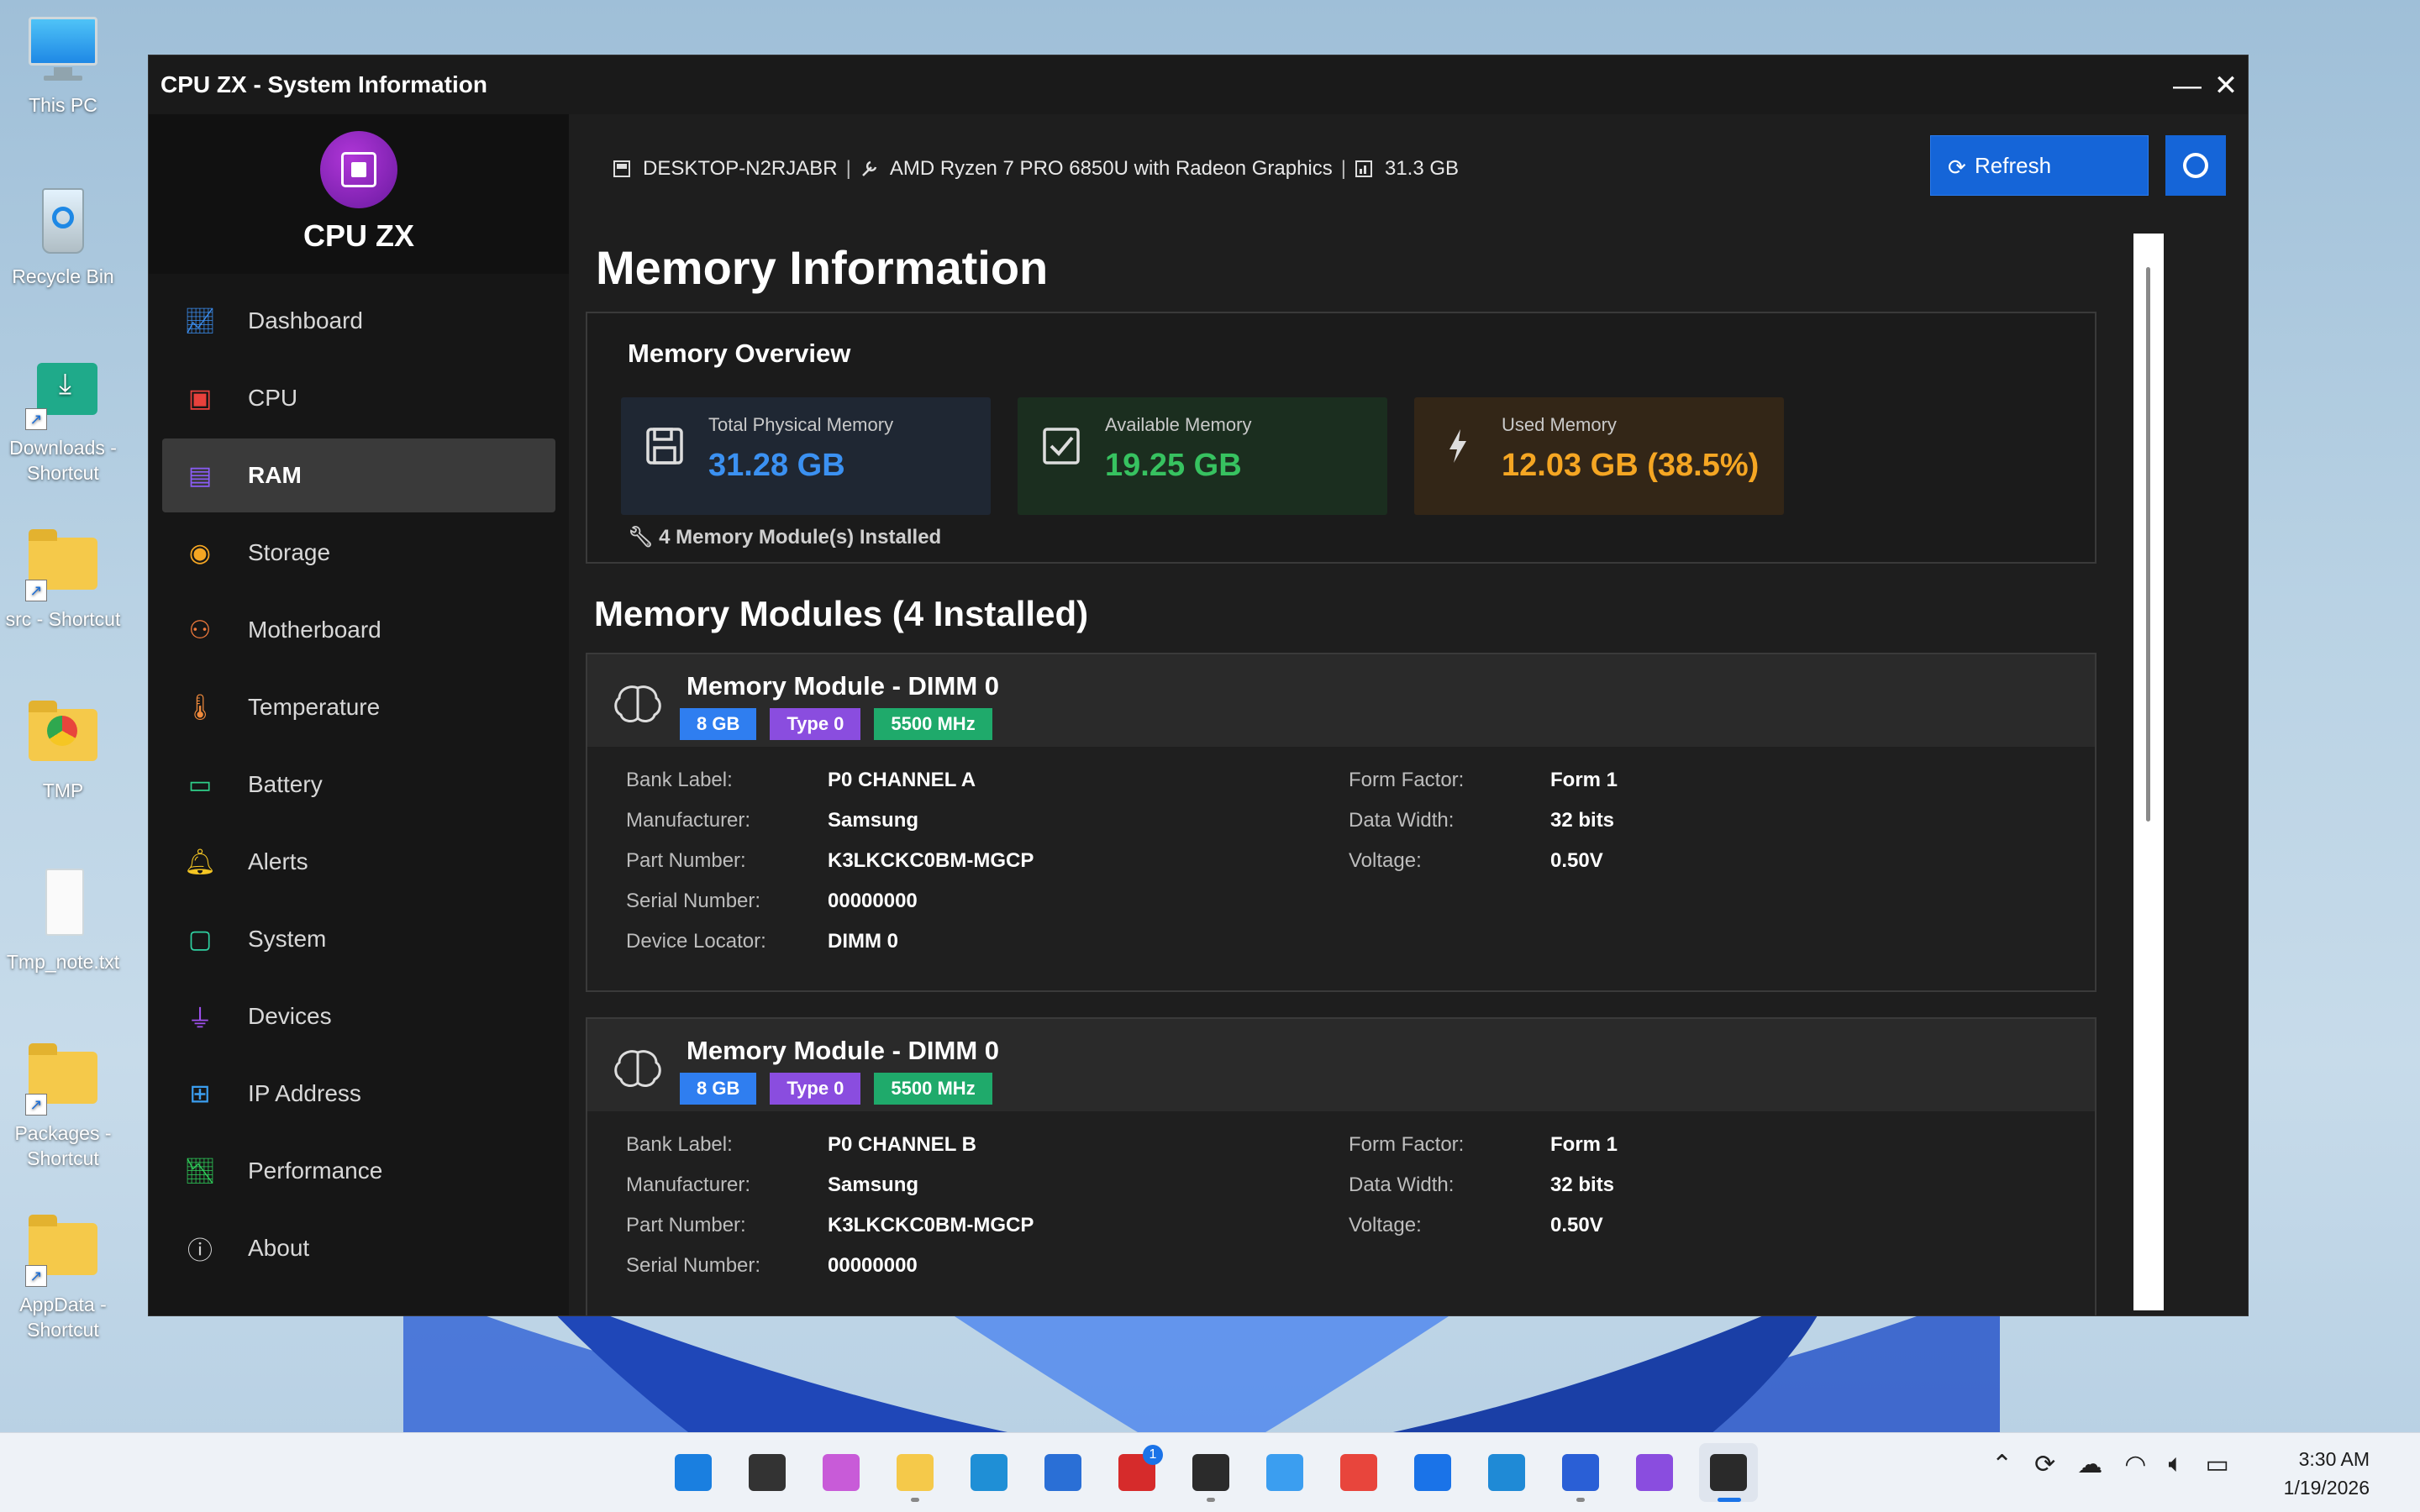  Describe the element at coordinates (200, 552) in the screenshot. I see `database-icon: ◉` at that location.